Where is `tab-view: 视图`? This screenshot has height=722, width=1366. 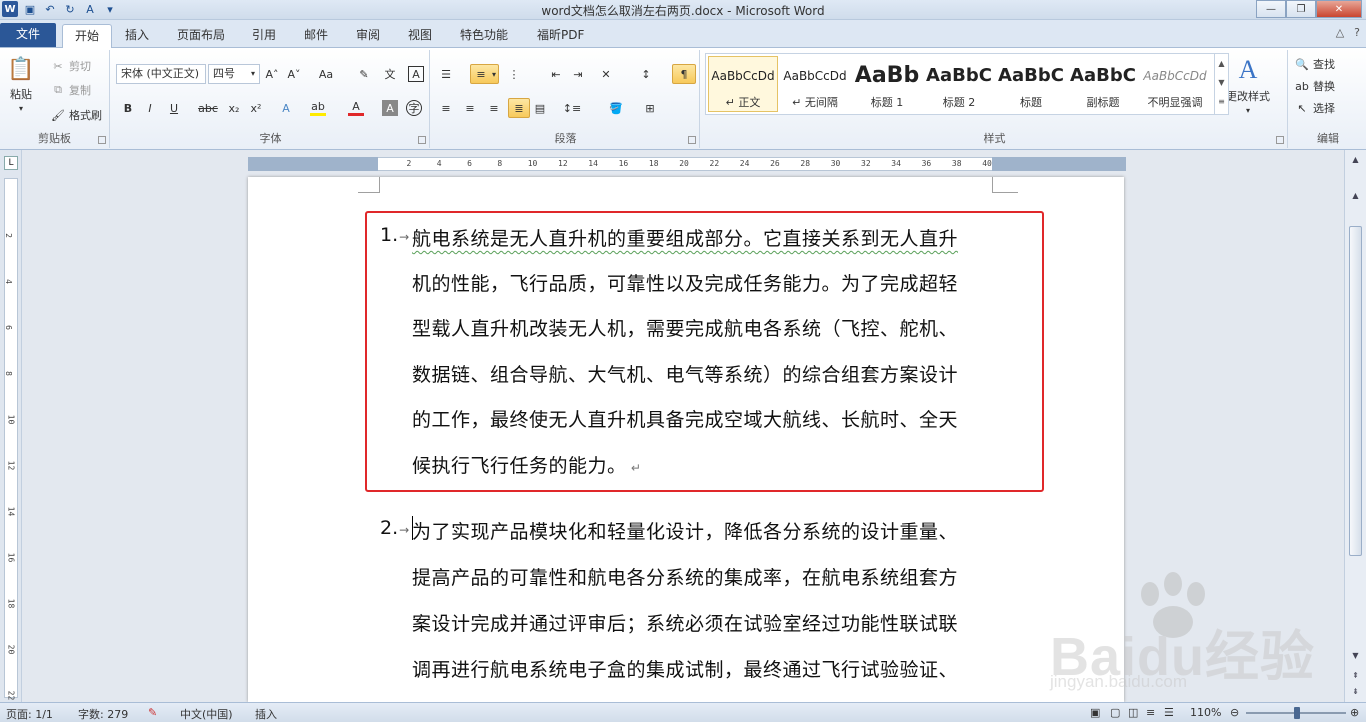
tab-view: 视图 is located at coordinates (420, 36).